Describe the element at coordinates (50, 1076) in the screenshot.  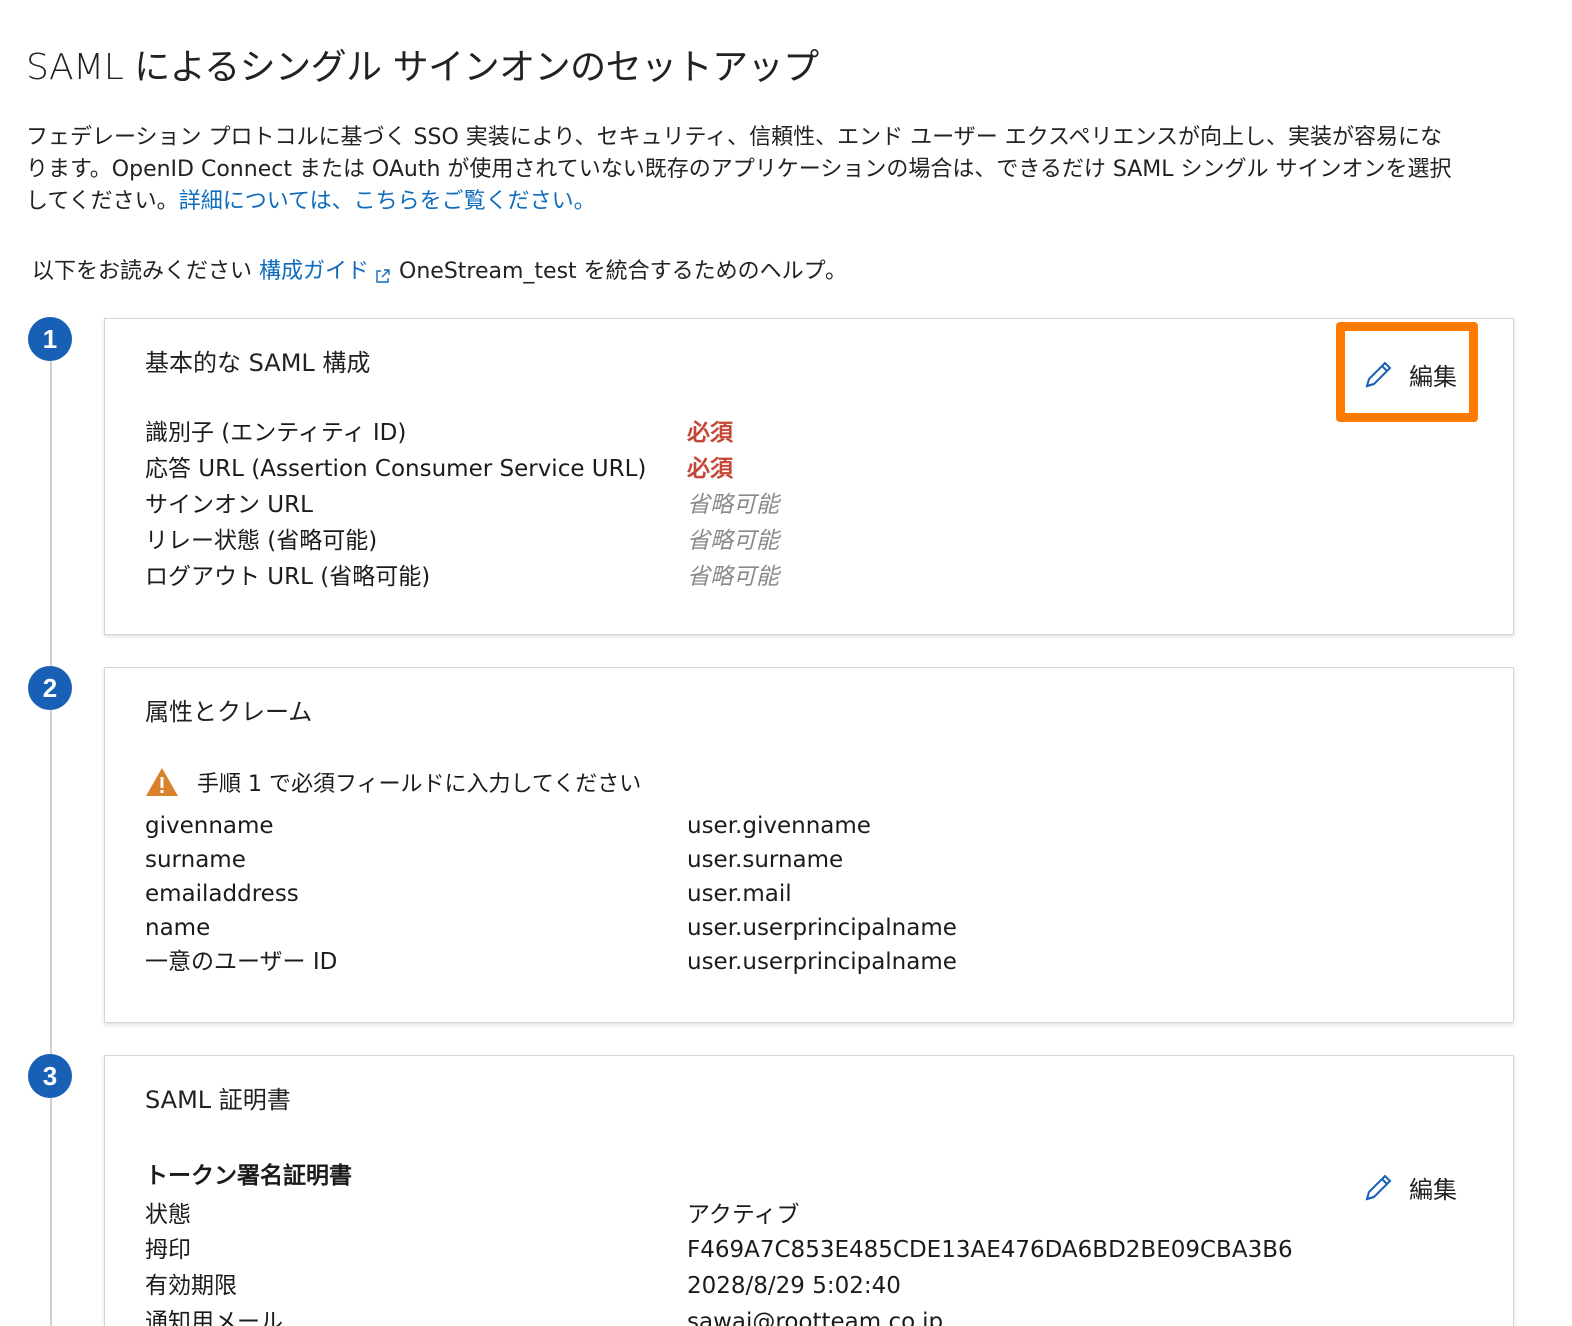
I see `step-3-badge: 3` at that location.